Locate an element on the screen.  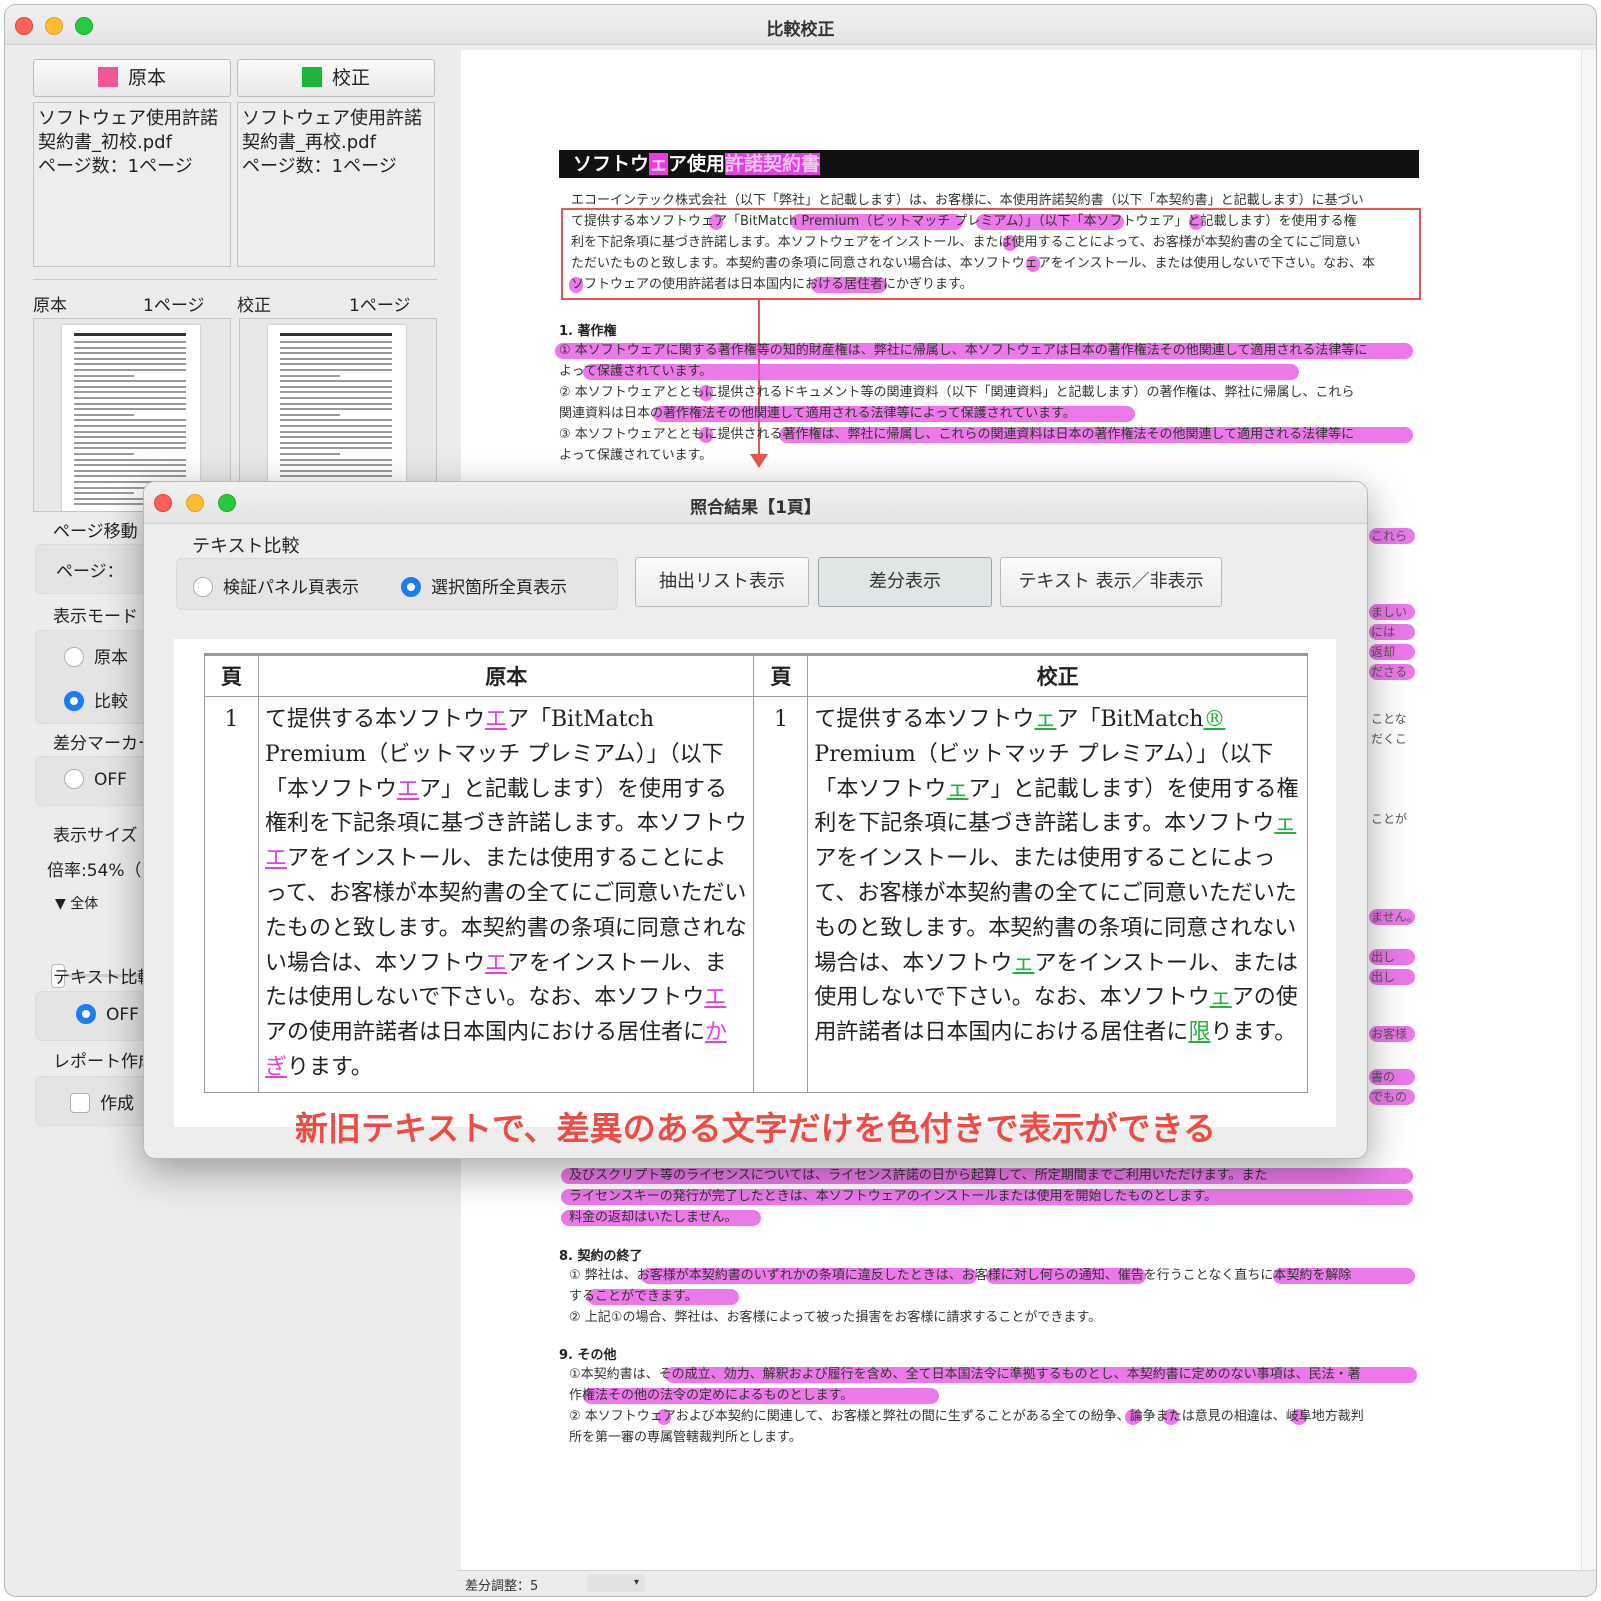
mode-compare-radio: 比較 is located at coordinates (96, 699).